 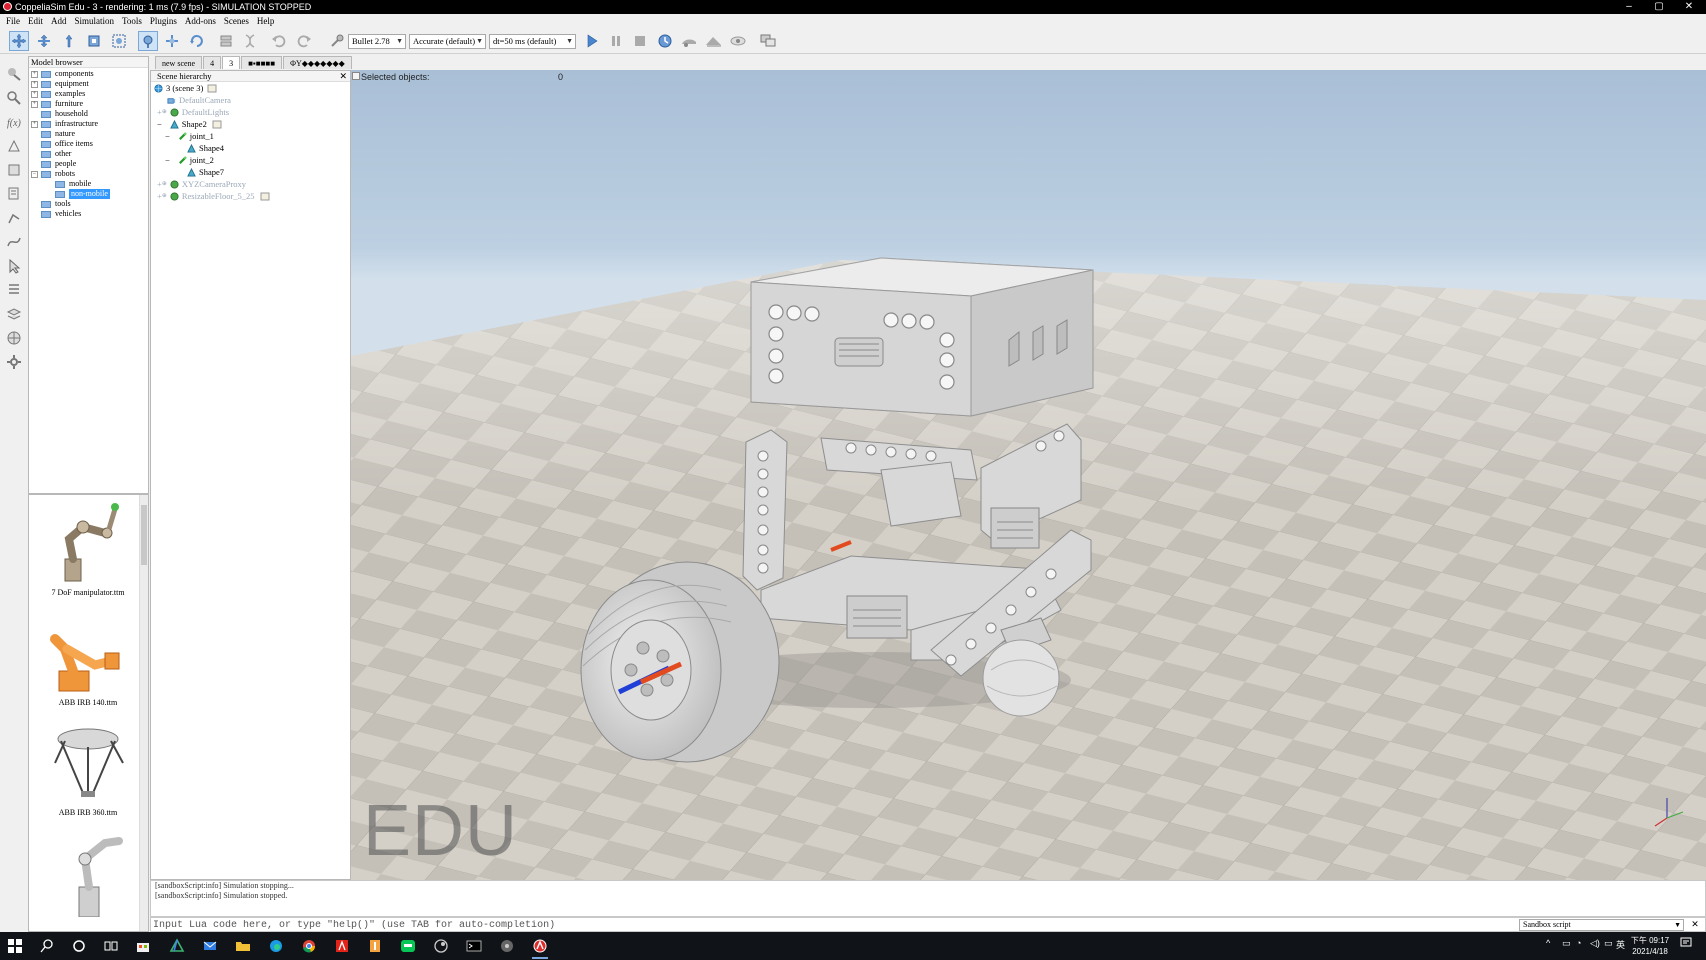 I want to click on menu-file: File, so click(x=15, y=21).